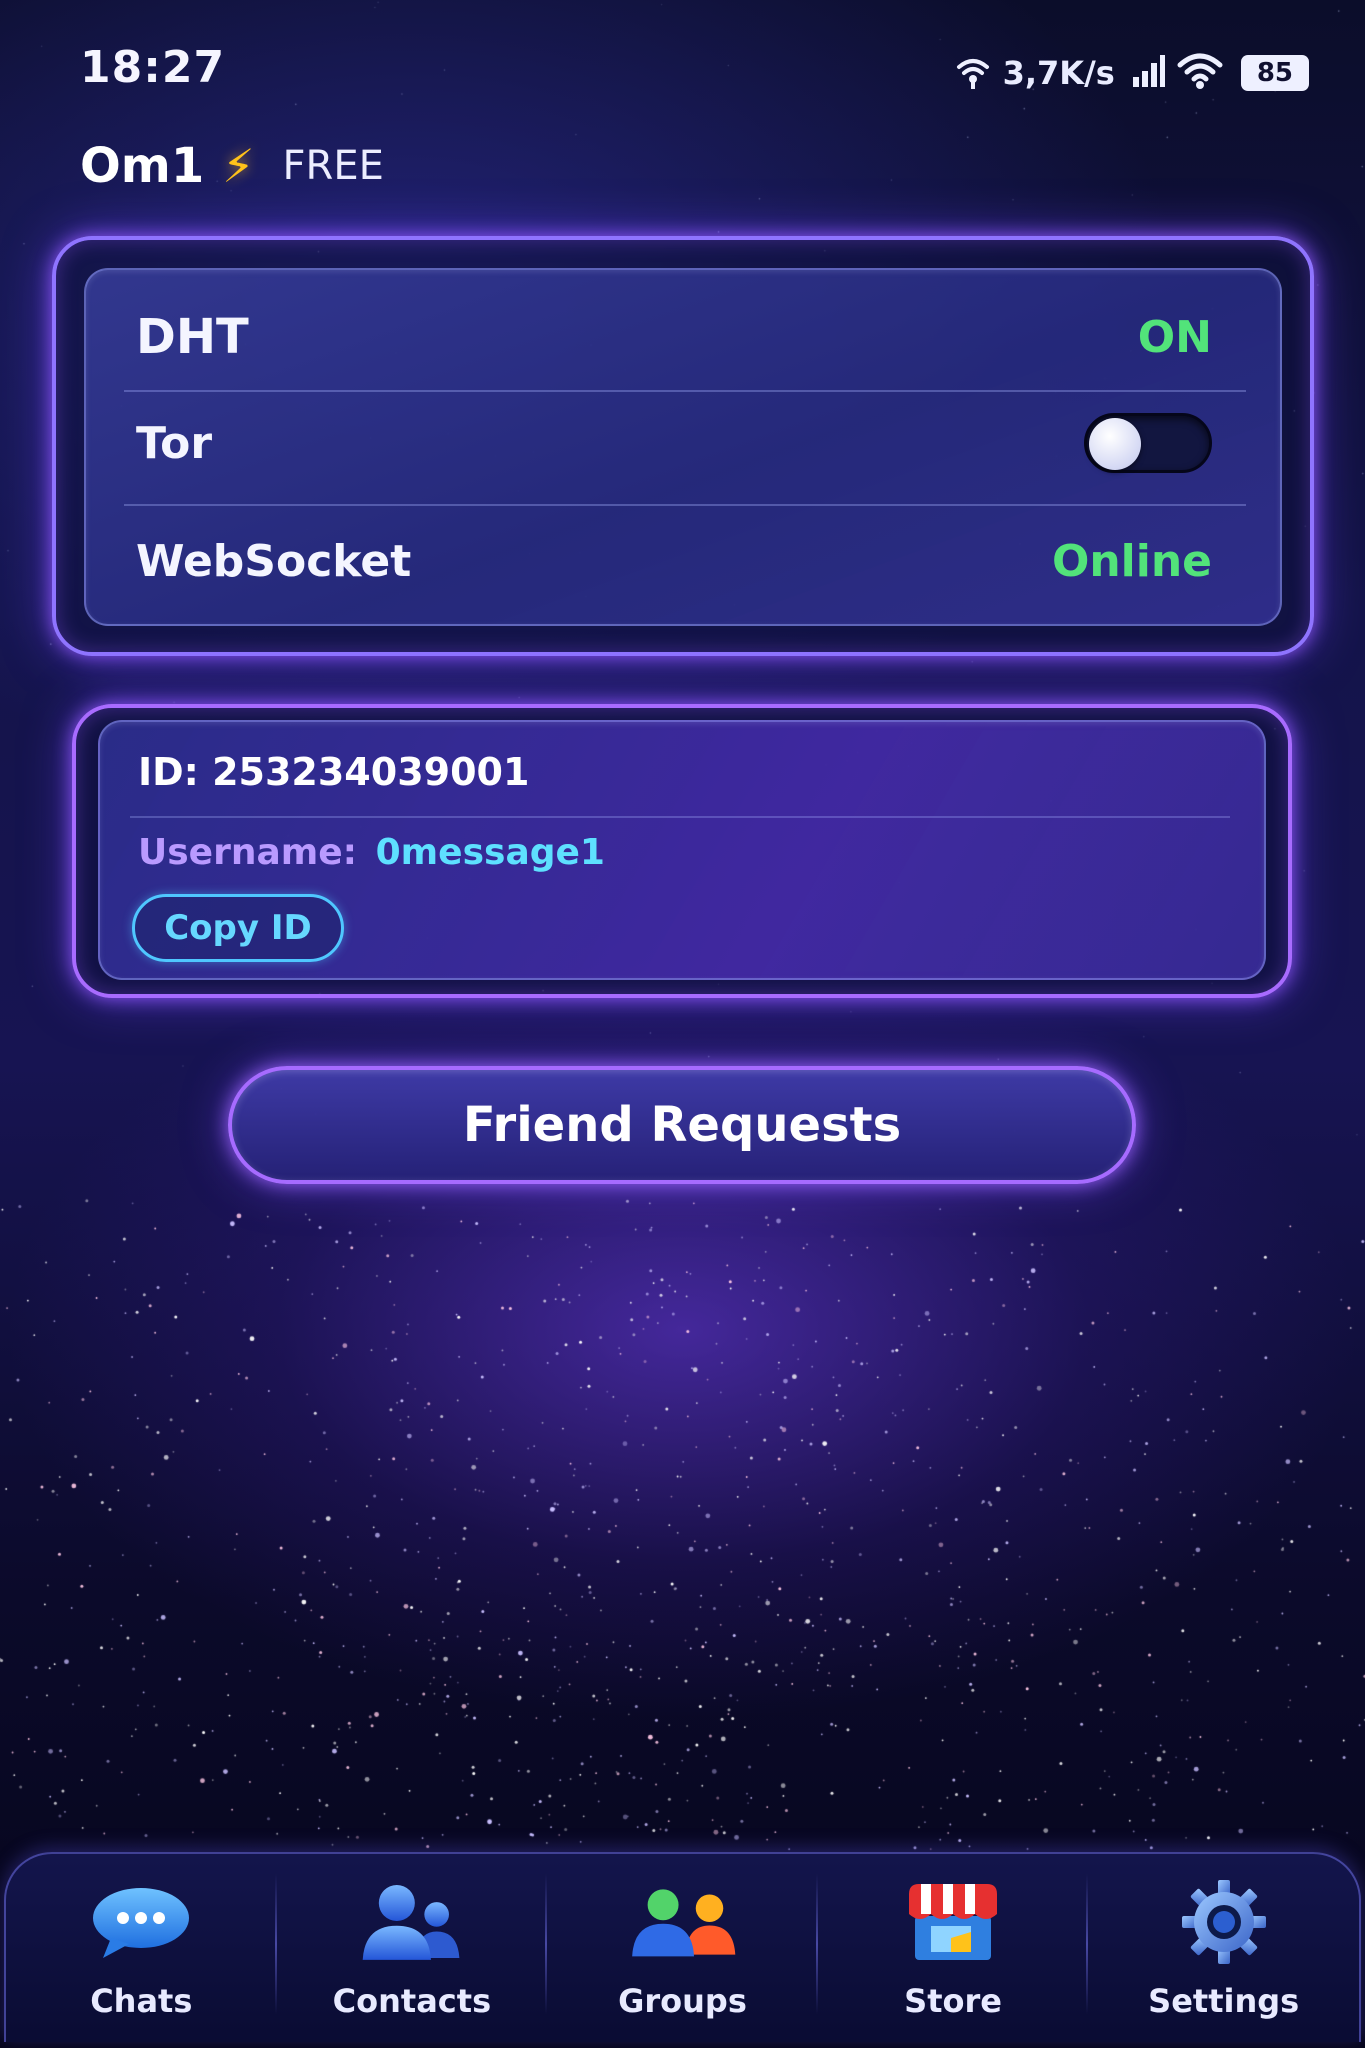 The width and height of the screenshot is (1365, 2048). What do you see at coordinates (683, 561) in the screenshot?
I see `websocket-row: WebSocket Online` at bounding box center [683, 561].